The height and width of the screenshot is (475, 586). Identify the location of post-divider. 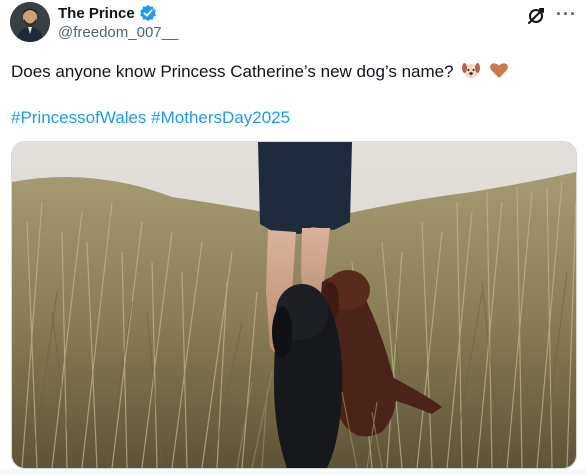
(293, 472).